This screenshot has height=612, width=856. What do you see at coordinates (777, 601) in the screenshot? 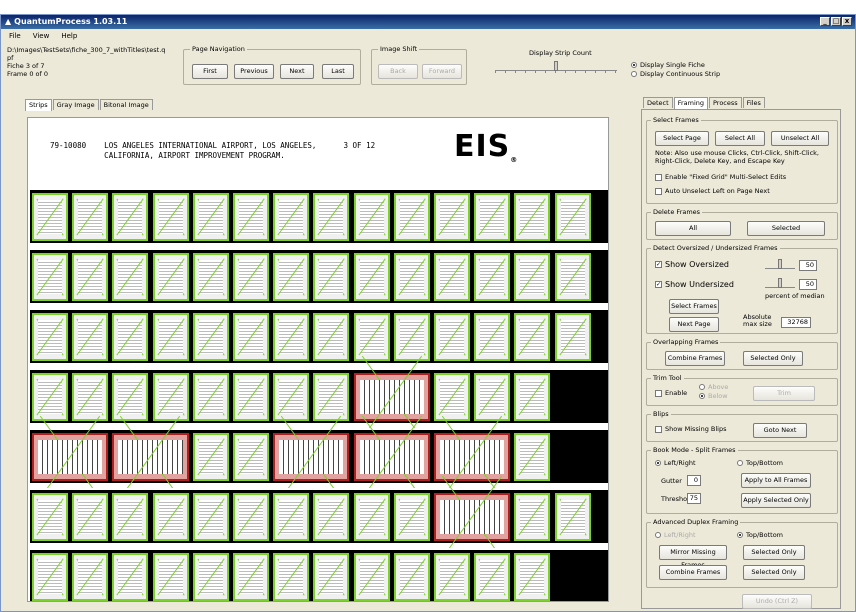
I see `undo-button: Undo (Ctrl Z)` at bounding box center [777, 601].